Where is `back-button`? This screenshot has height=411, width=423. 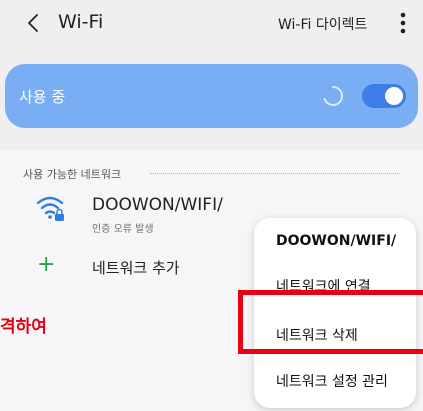 back-button is located at coordinates (33, 23).